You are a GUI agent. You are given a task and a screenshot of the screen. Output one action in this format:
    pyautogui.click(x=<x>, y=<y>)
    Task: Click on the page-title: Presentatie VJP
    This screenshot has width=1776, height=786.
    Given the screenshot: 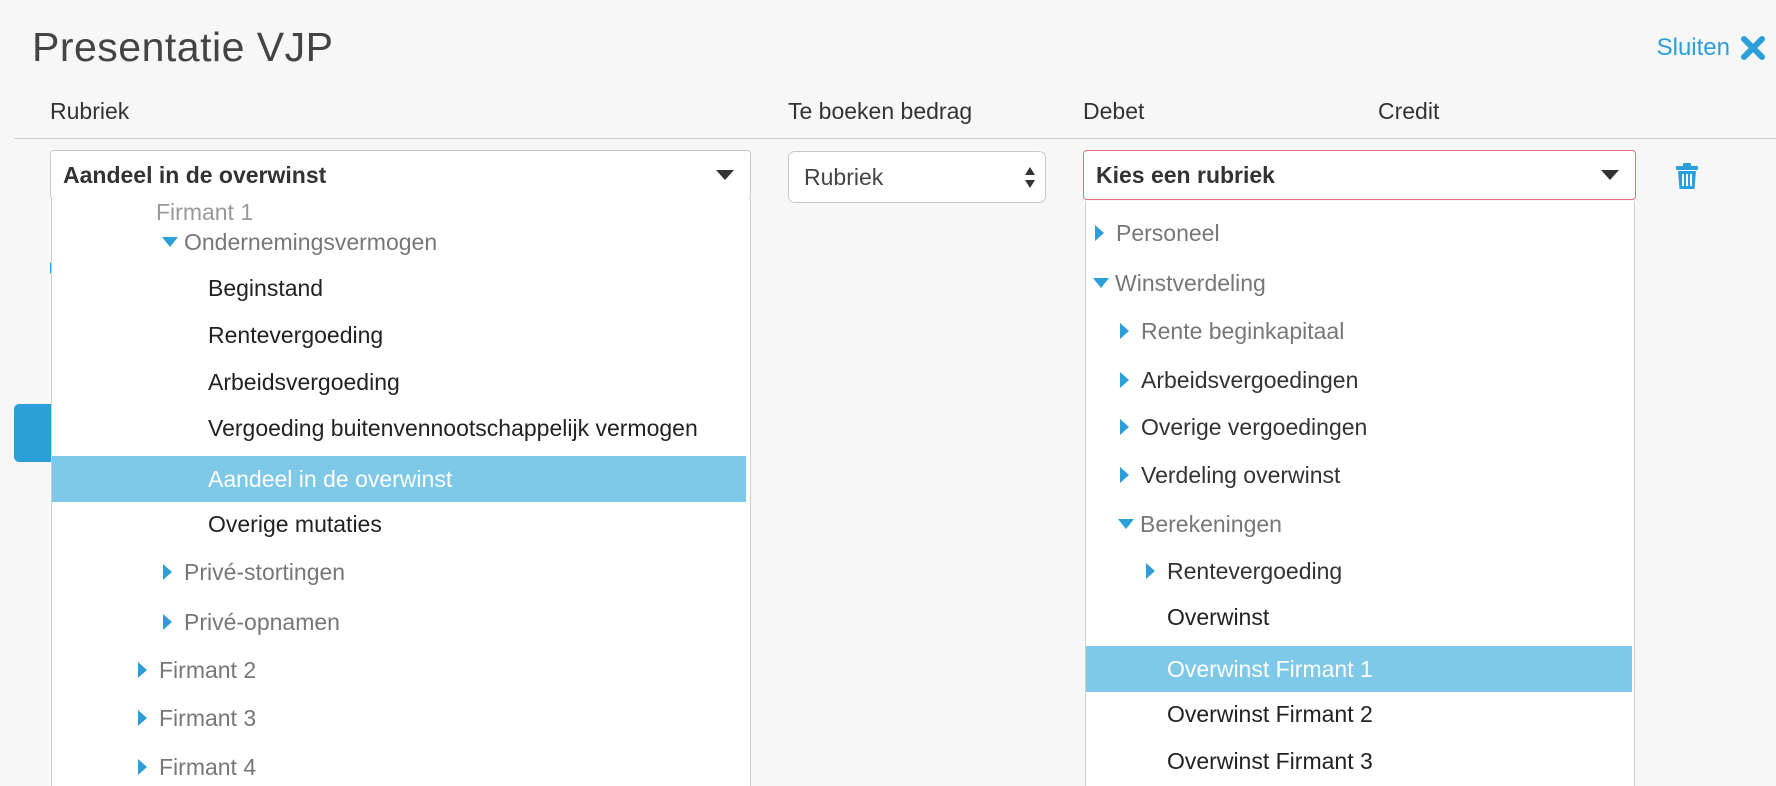 What is the action you would take?
    pyautogui.click(x=183, y=47)
    